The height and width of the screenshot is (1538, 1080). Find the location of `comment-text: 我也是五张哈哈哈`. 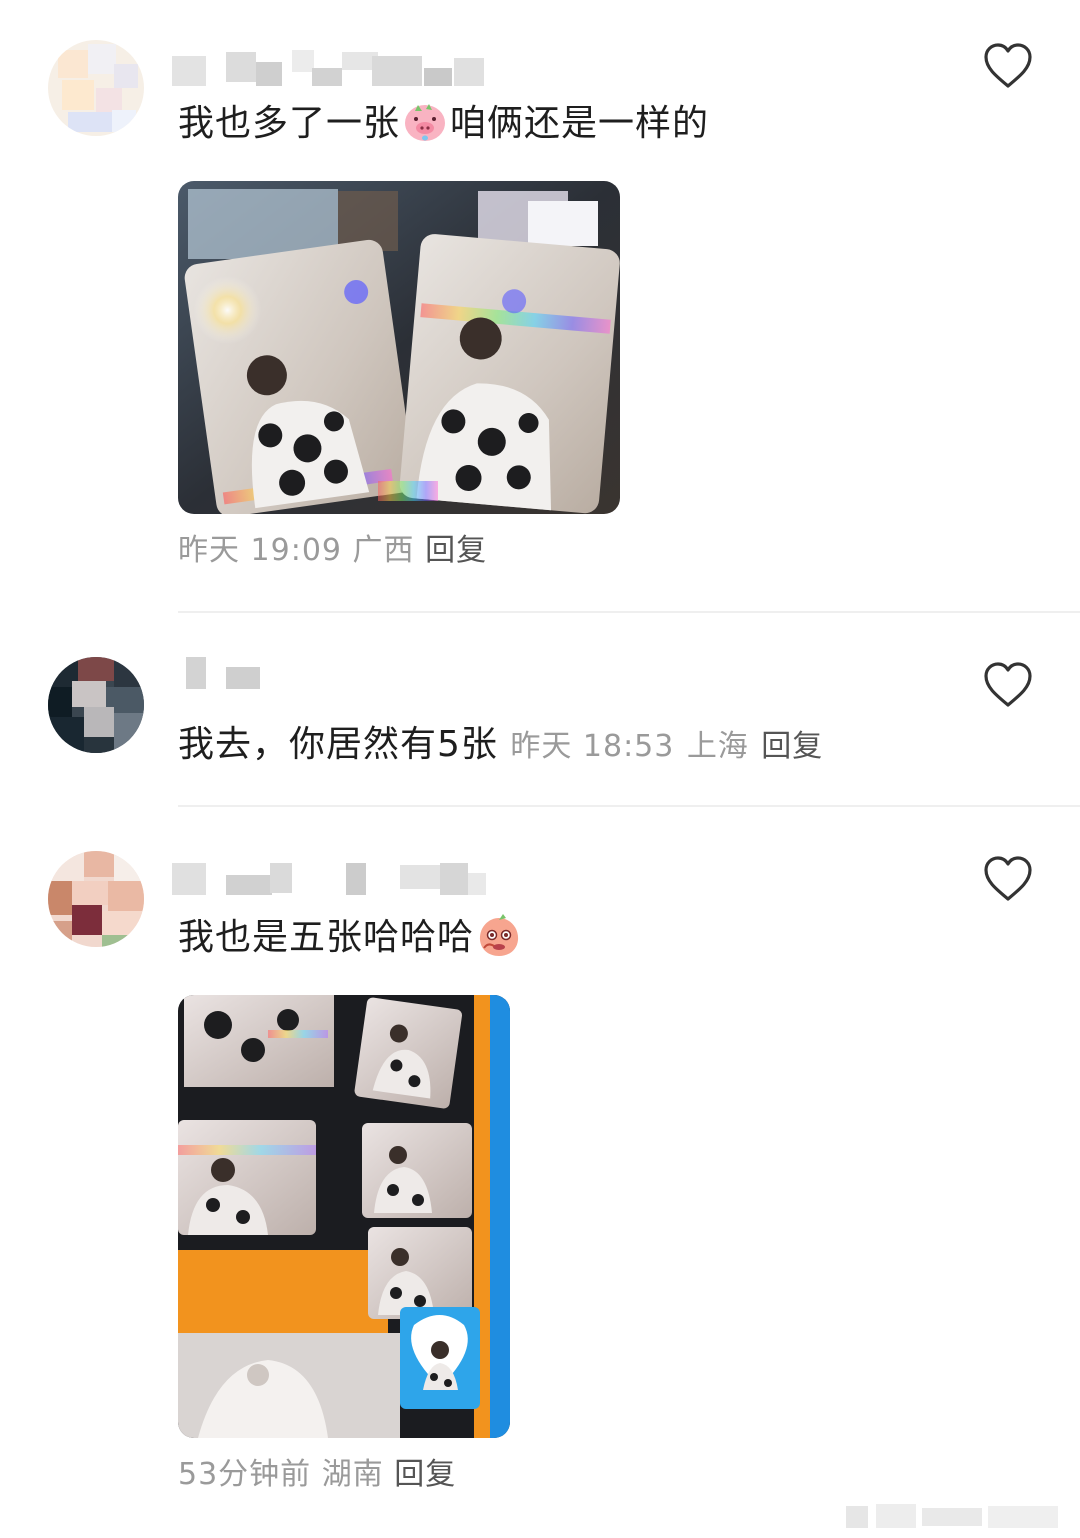

comment-text: 我也是五张哈哈哈 is located at coordinates (351, 937).